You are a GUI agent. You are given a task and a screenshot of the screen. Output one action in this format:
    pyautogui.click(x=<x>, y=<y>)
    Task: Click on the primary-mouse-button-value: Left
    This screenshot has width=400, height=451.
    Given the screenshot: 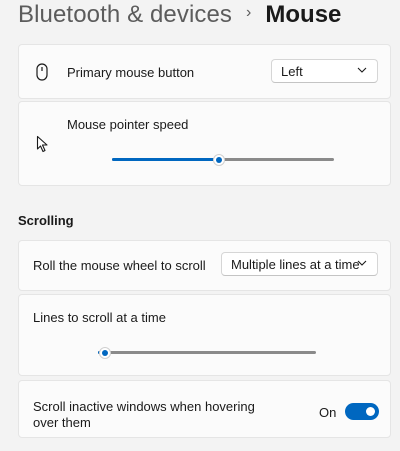 What is the action you would take?
    pyautogui.click(x=292, y=71)
    